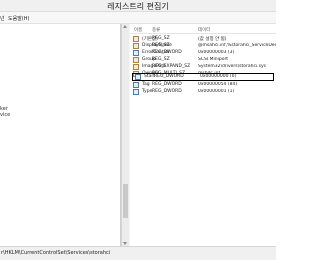 This screenshot has width=320, height=260. I want to click on scrollbar-thumb, so click(125, 201).